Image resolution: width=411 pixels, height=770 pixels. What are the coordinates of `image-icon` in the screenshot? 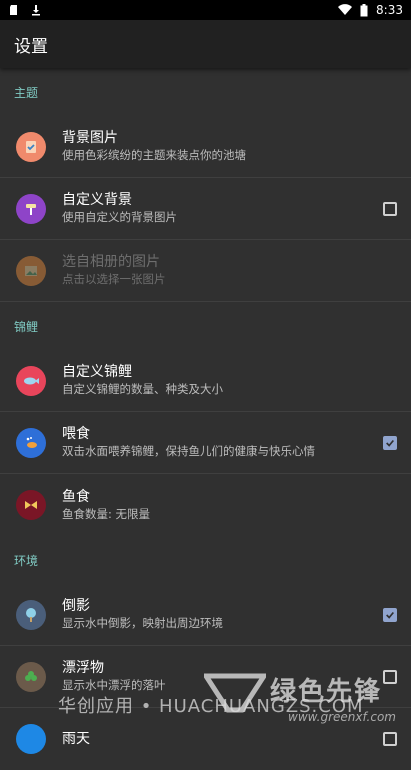 It's located at (31, 270).